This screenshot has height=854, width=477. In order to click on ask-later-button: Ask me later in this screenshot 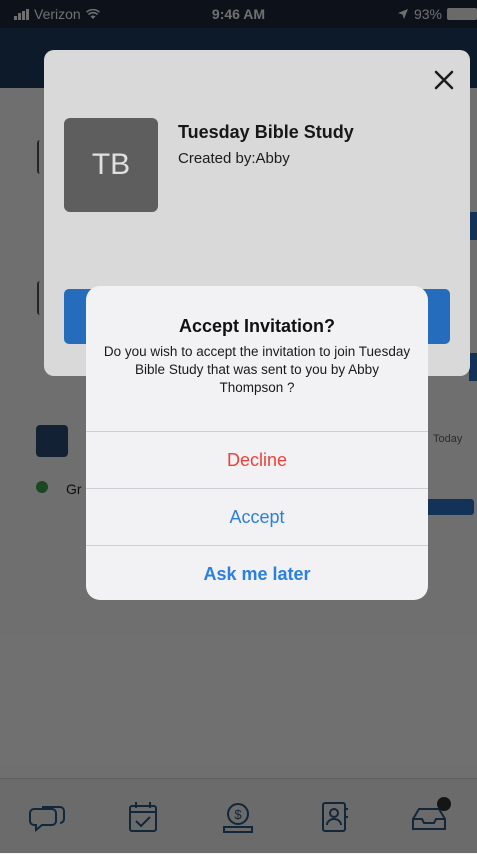, I will do `click(257, 572)`.